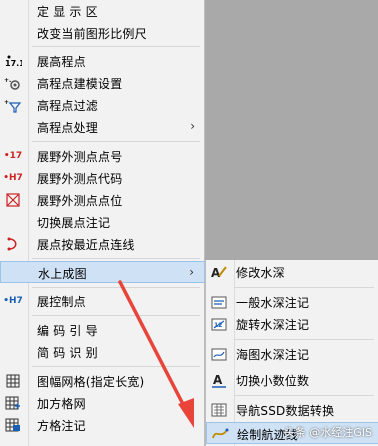 This screenshot has height=446, width=378. Describe the element at coordinates (327, 432) in the screenshot. I see `watermark: 头条 @水经注GIS` at that location.